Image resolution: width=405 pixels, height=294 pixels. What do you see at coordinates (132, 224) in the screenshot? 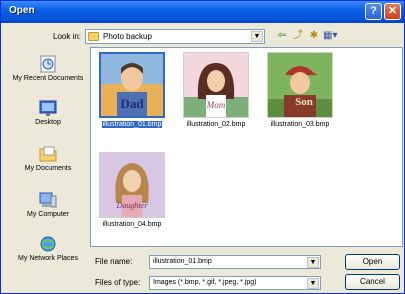
I see `file-name: illustration_04.bmp` at bounding box center [132, 224].